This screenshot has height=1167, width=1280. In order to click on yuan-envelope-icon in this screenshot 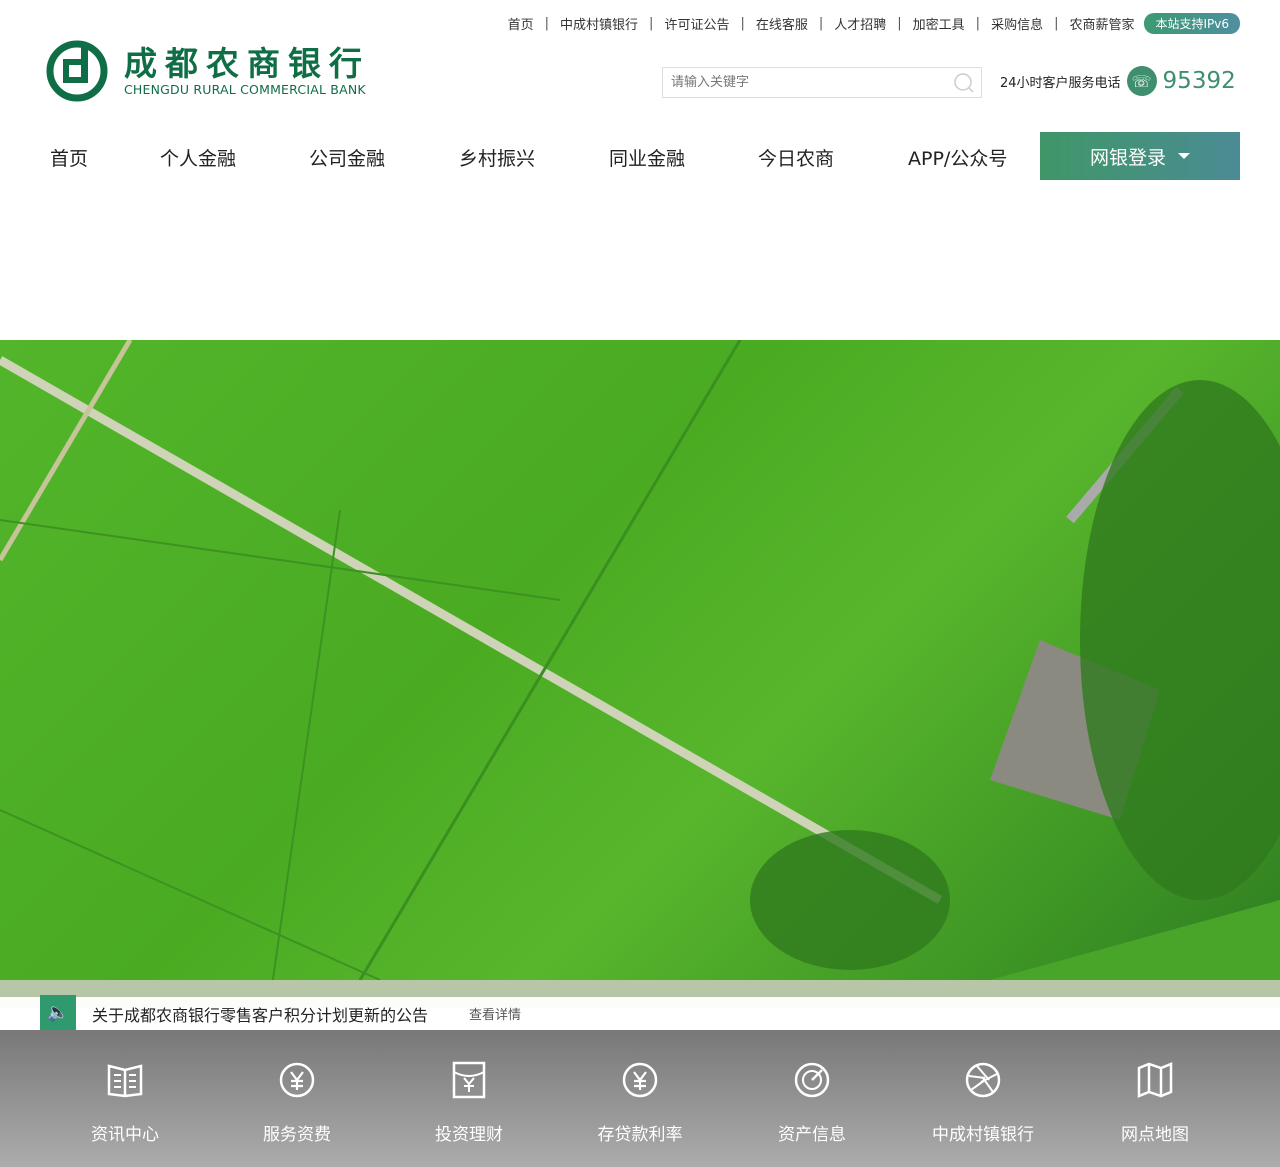, I will do `click(469, 1080)`.